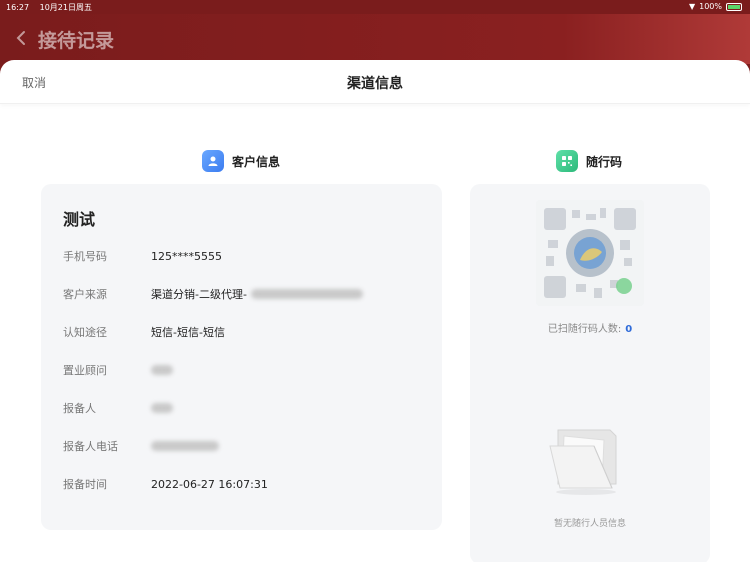  Describe the element at coordinates (162, 370) in the screenshot. I see `consultant-redacted` at that location.